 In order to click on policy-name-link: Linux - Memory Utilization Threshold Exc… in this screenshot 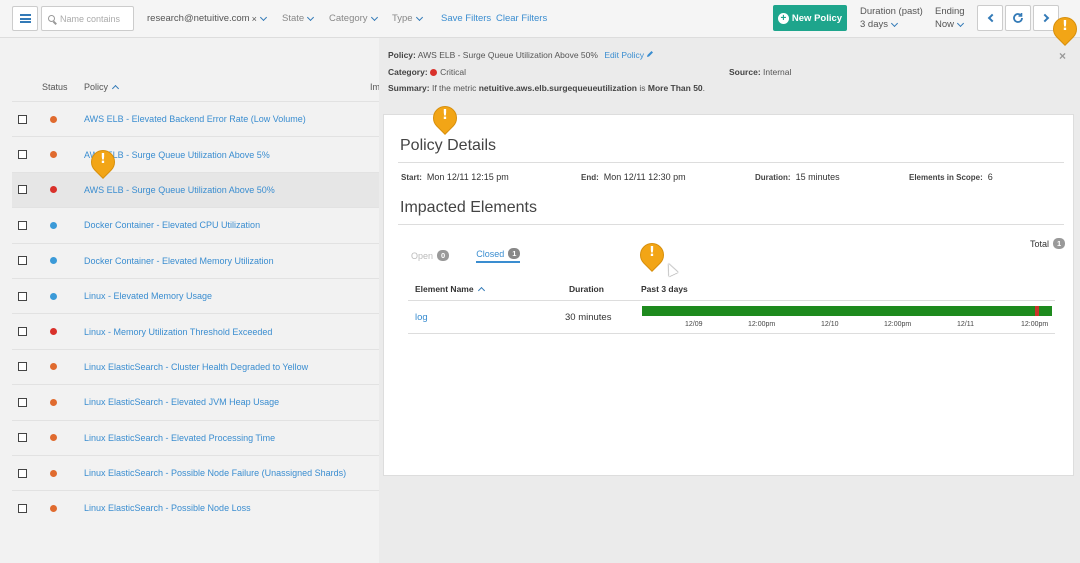, I will do `click(178, 332)`.